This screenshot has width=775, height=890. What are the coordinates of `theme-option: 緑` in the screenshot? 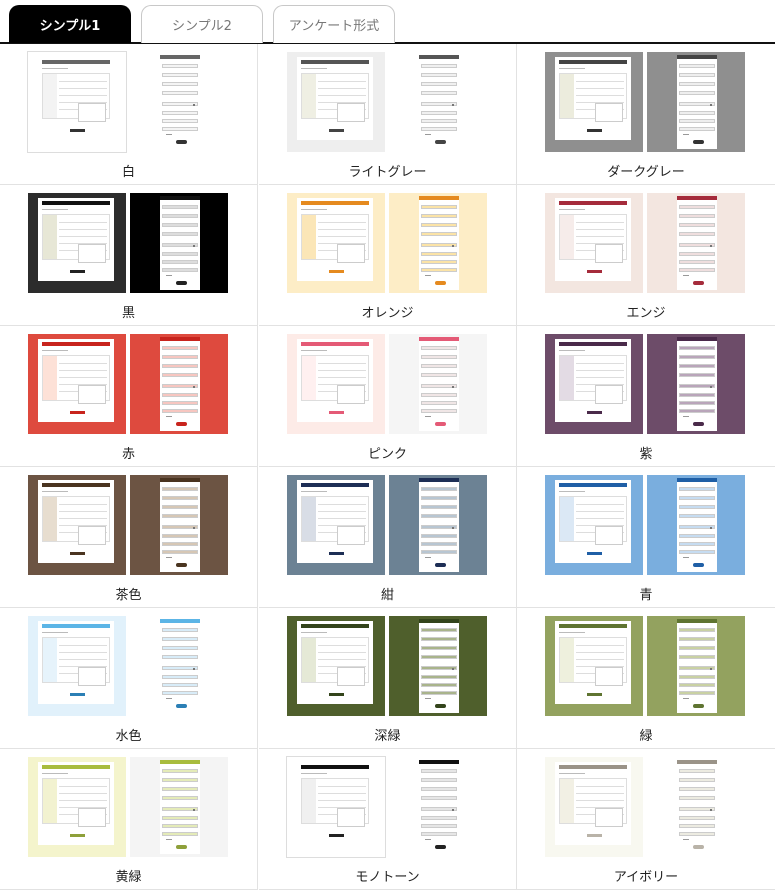 It's located at (646, 678).